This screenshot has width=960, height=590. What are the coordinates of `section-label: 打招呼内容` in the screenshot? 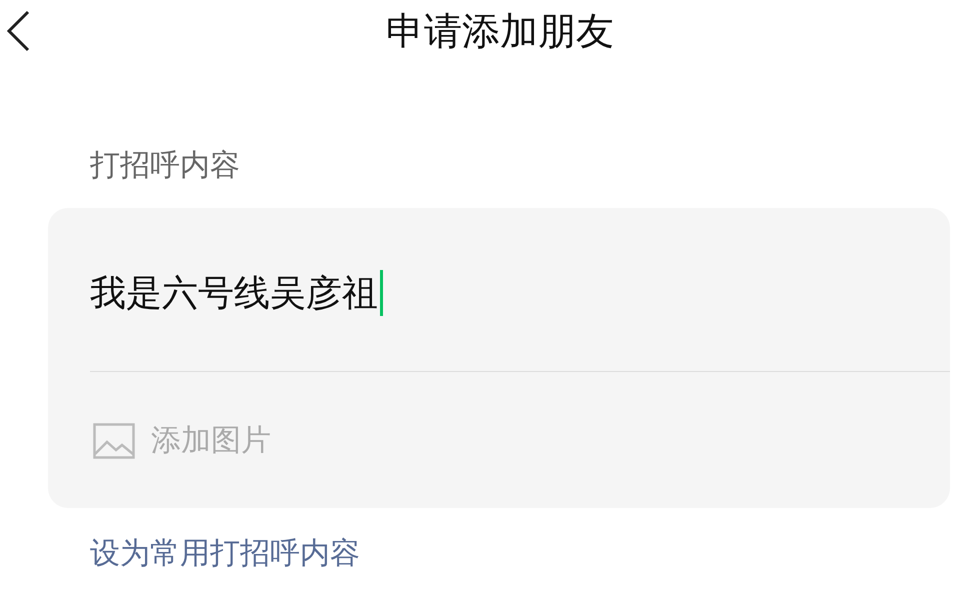 It's located at (165, 166).